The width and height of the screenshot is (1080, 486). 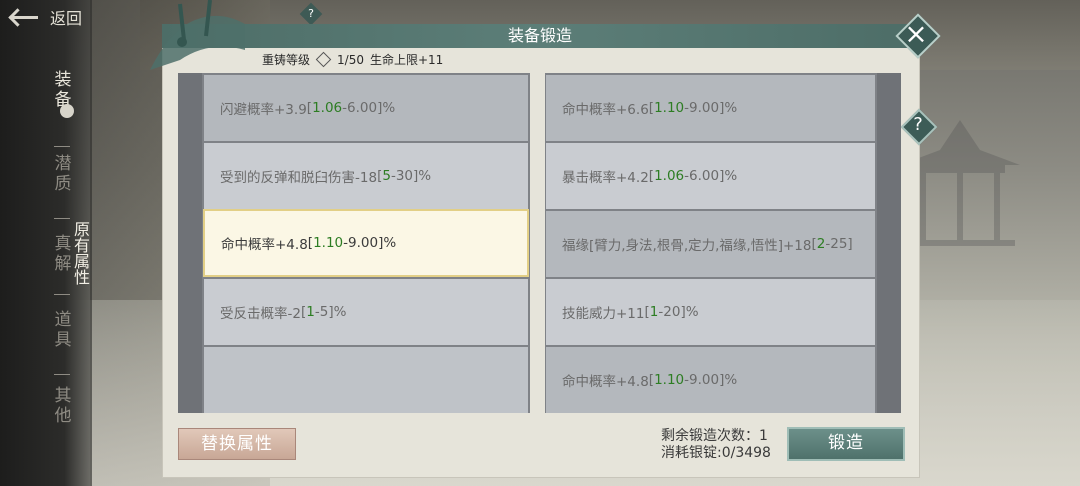 I want to click on help-icon: ?, so click(x=918, y=124).